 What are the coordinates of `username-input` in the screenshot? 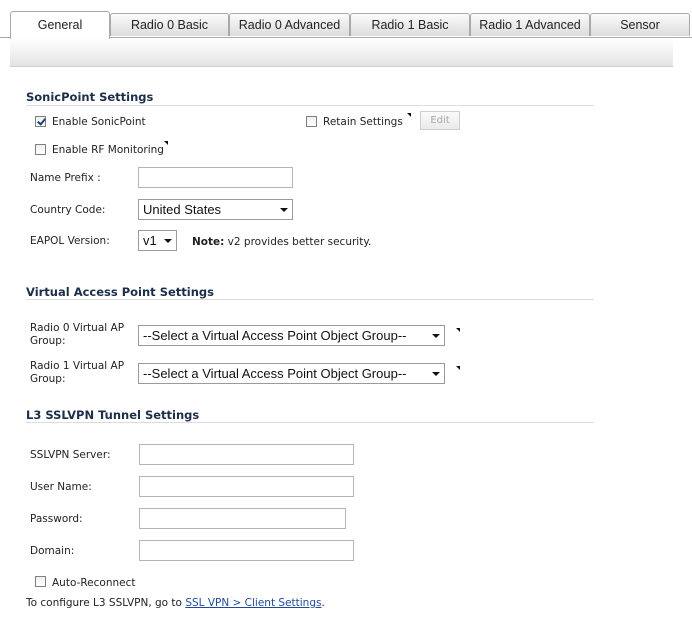 It's located at (246, 486).